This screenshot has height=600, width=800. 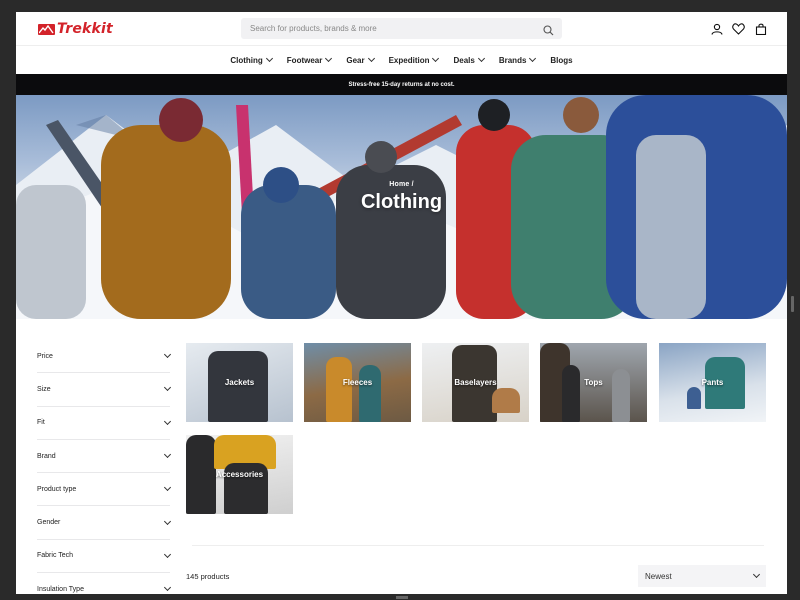 What do you see at coordinates (702, 576) in the screenshot?
I see `sort-select: Newest` at bounding box center [702, 576].